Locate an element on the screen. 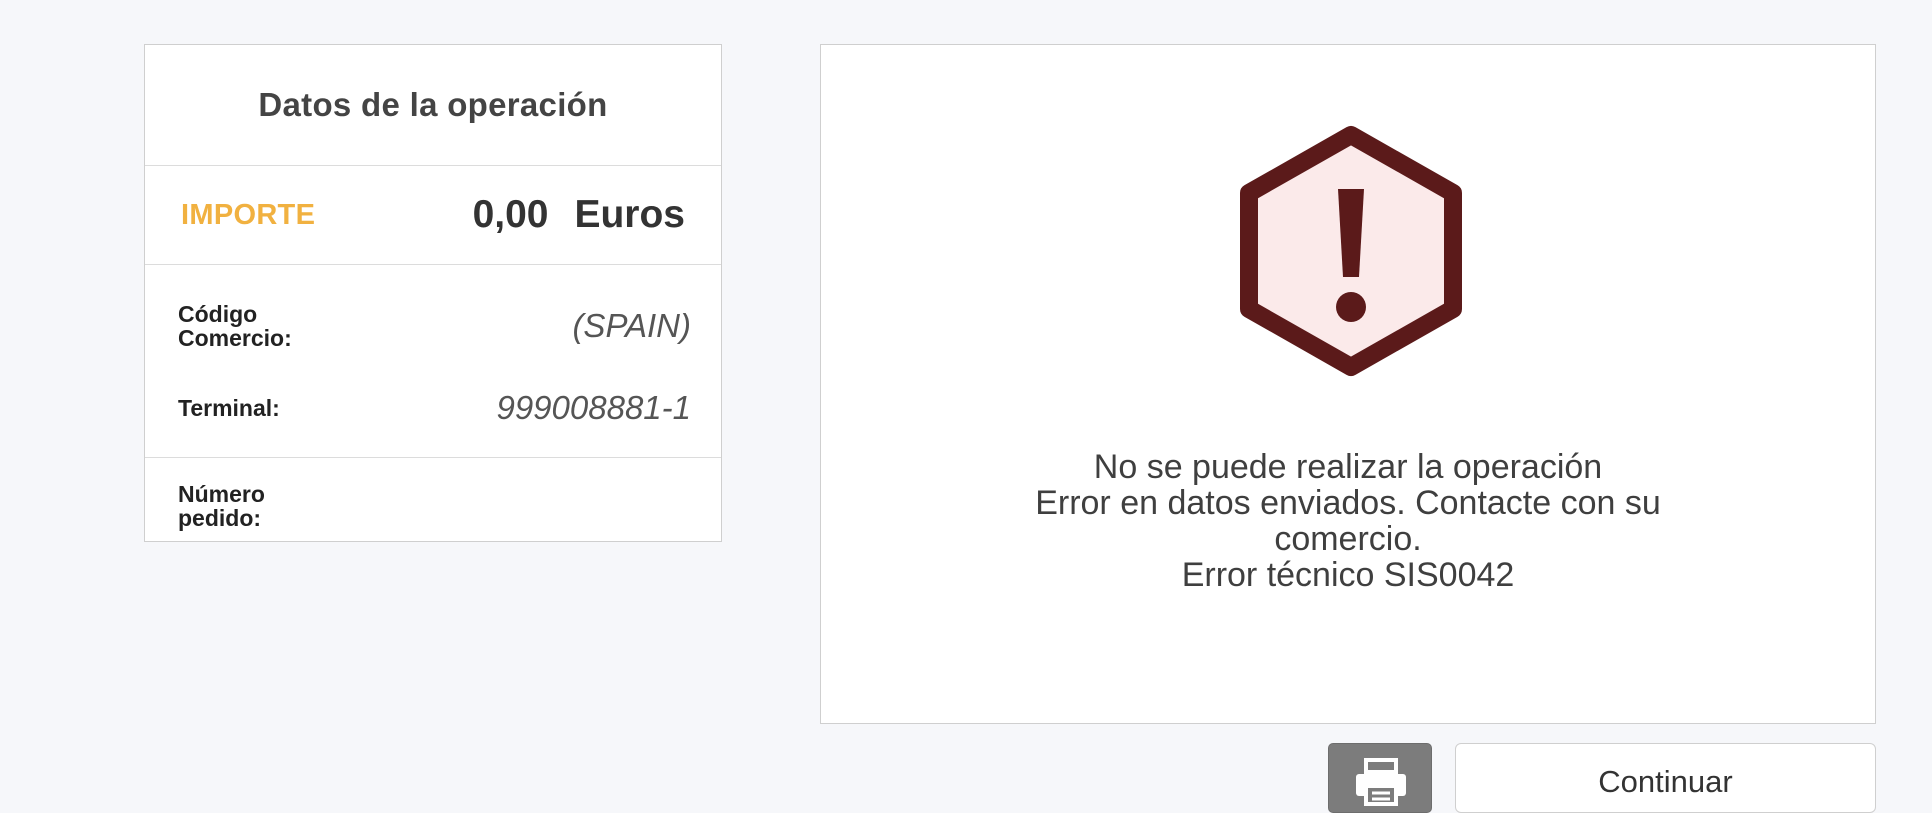 The width and height of the screenshot is (1932, 813). amount-number: 0,00 is located at coordinates (510, 214).